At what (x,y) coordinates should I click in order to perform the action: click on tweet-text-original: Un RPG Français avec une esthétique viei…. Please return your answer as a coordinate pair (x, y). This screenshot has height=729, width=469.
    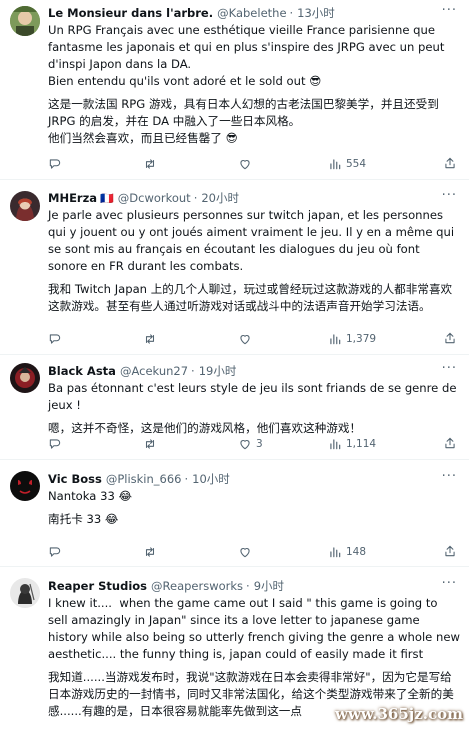
    Looking at the image, I should click on (246, 55).